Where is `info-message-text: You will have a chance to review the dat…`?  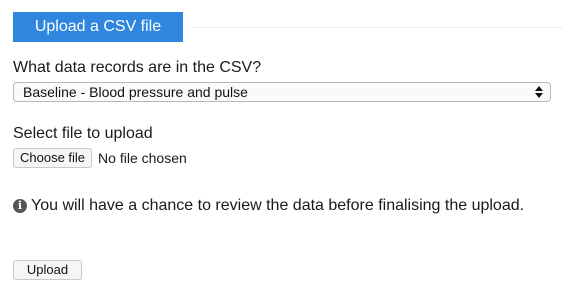 info-message-text: You will have a chance to review the dat… is located at coordinates (278, 205).